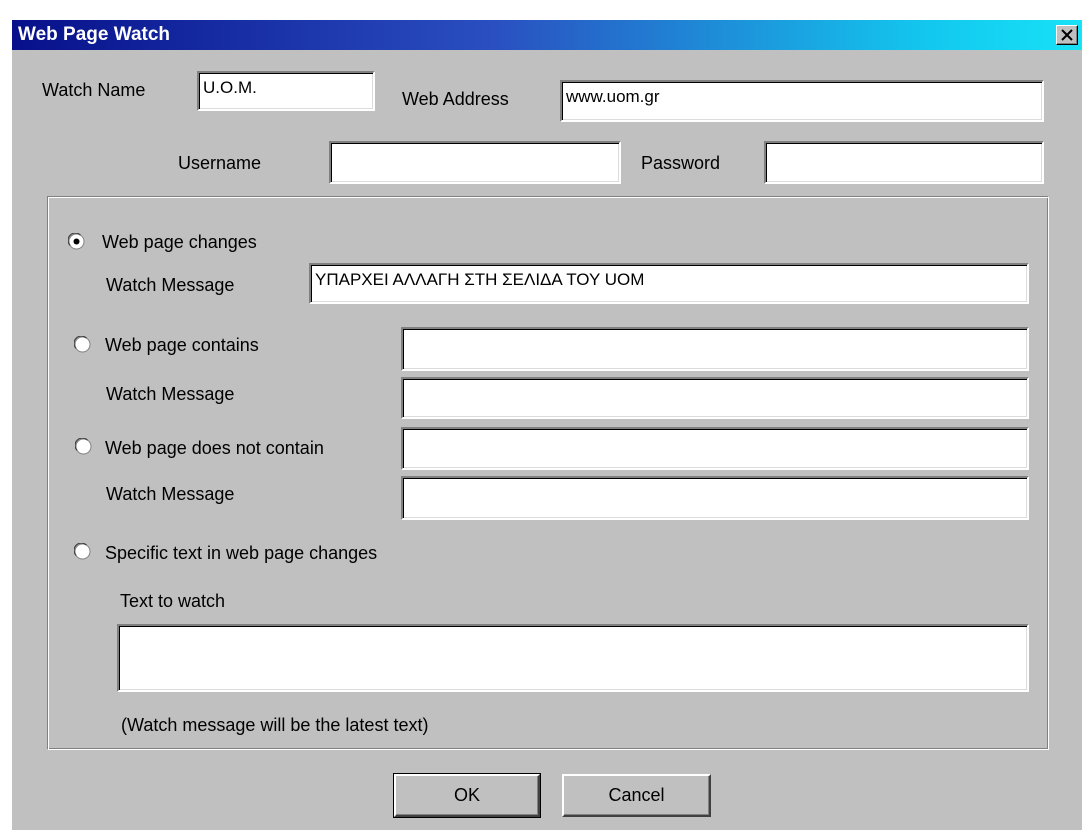  Describe the element at coordinates (179, 242) in the screenshot. I see `radio-label-web-page-changes: Web page changes` at that location.